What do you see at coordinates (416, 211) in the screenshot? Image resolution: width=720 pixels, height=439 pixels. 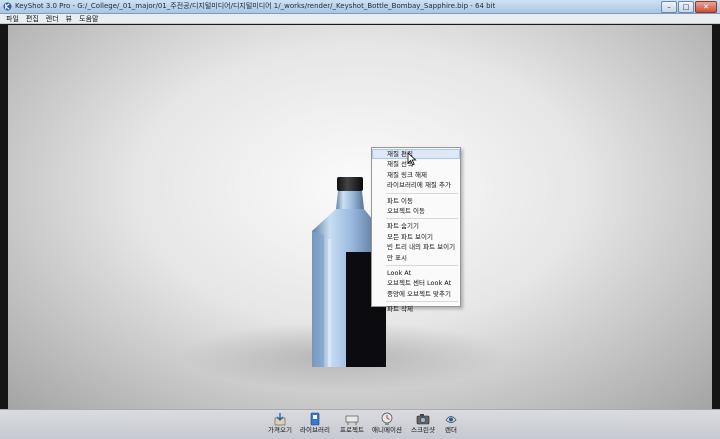 I see `cm-move-object: 오브젝트 이동` at bounding box center [416, 211].